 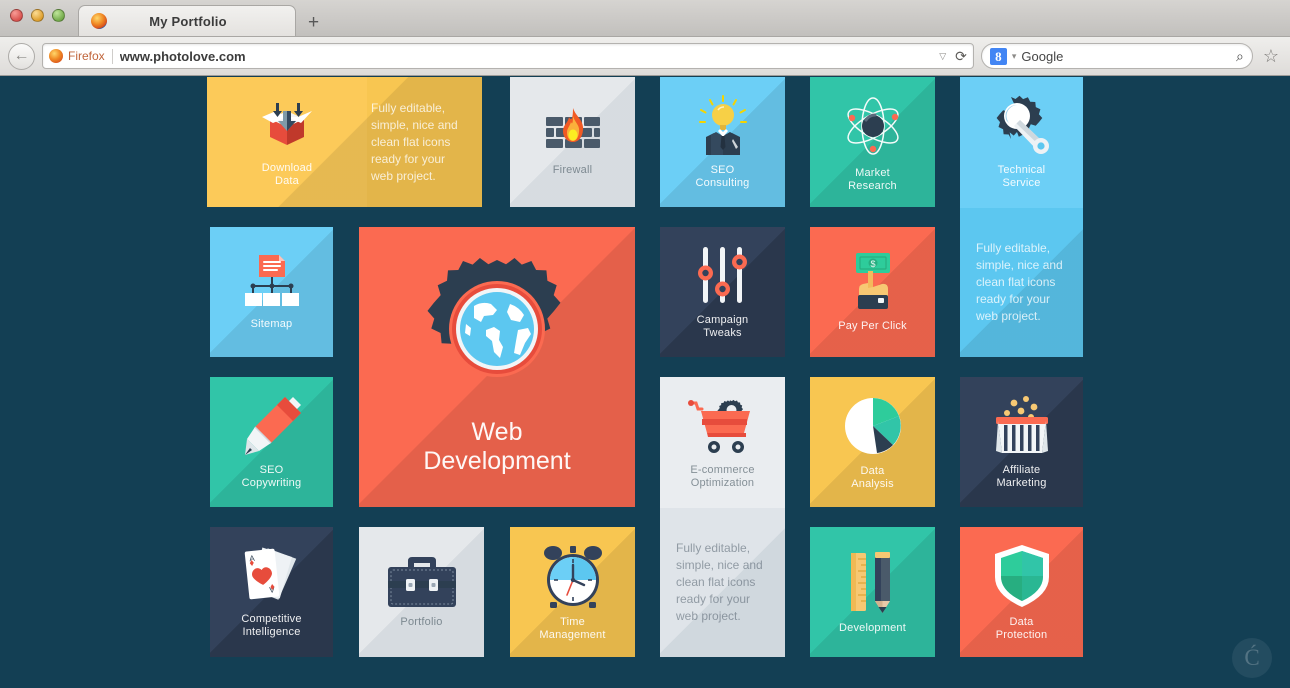 I want to click on tile-label: Competitive Intelligence, so click(x=271, y=625).